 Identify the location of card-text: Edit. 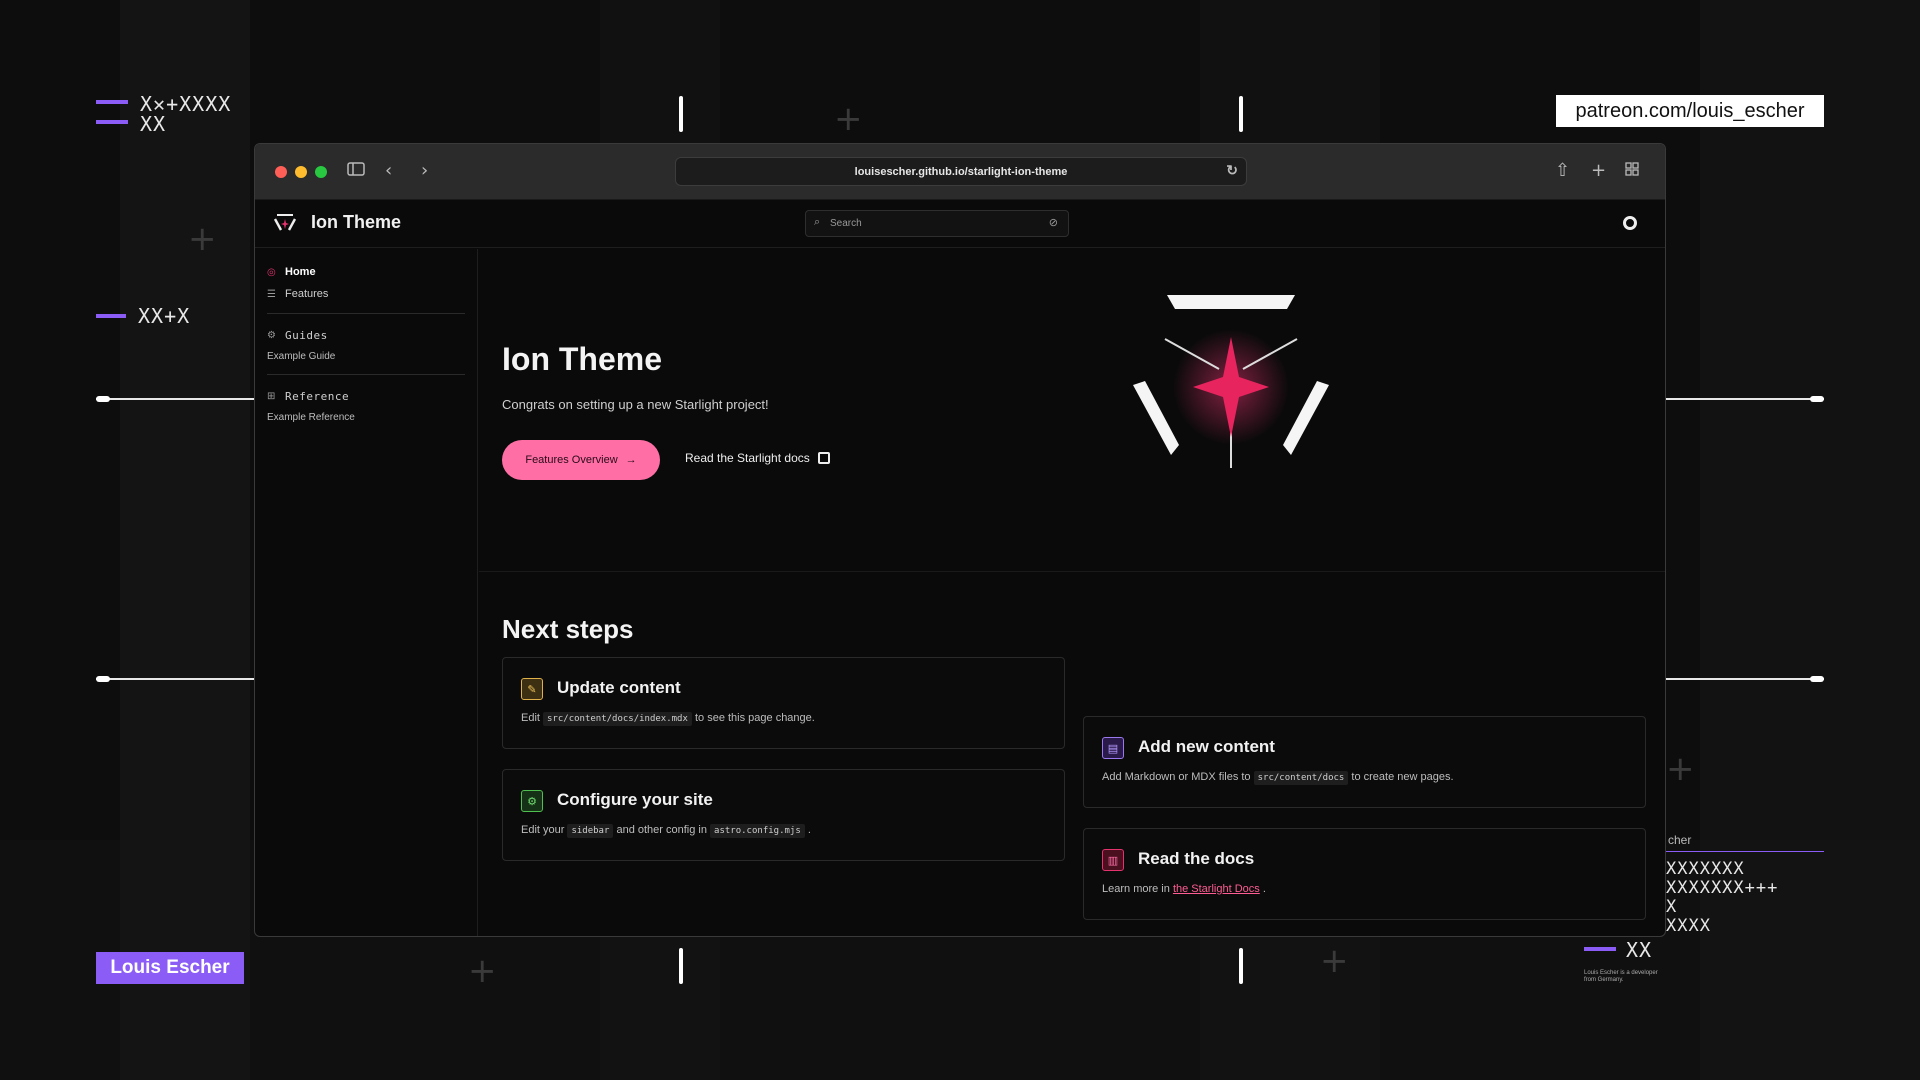
(532, 718).